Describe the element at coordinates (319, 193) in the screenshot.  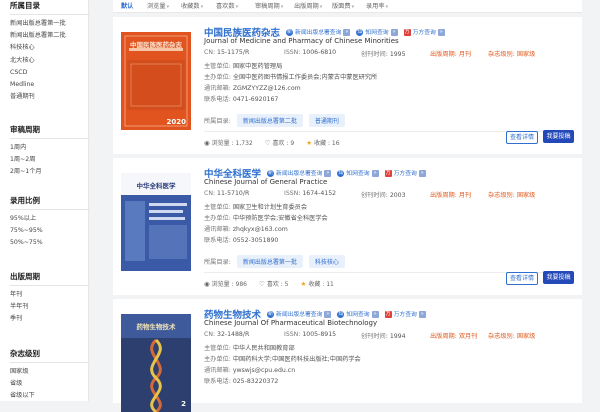
I see `issn-value: 1674-4152` at that location.